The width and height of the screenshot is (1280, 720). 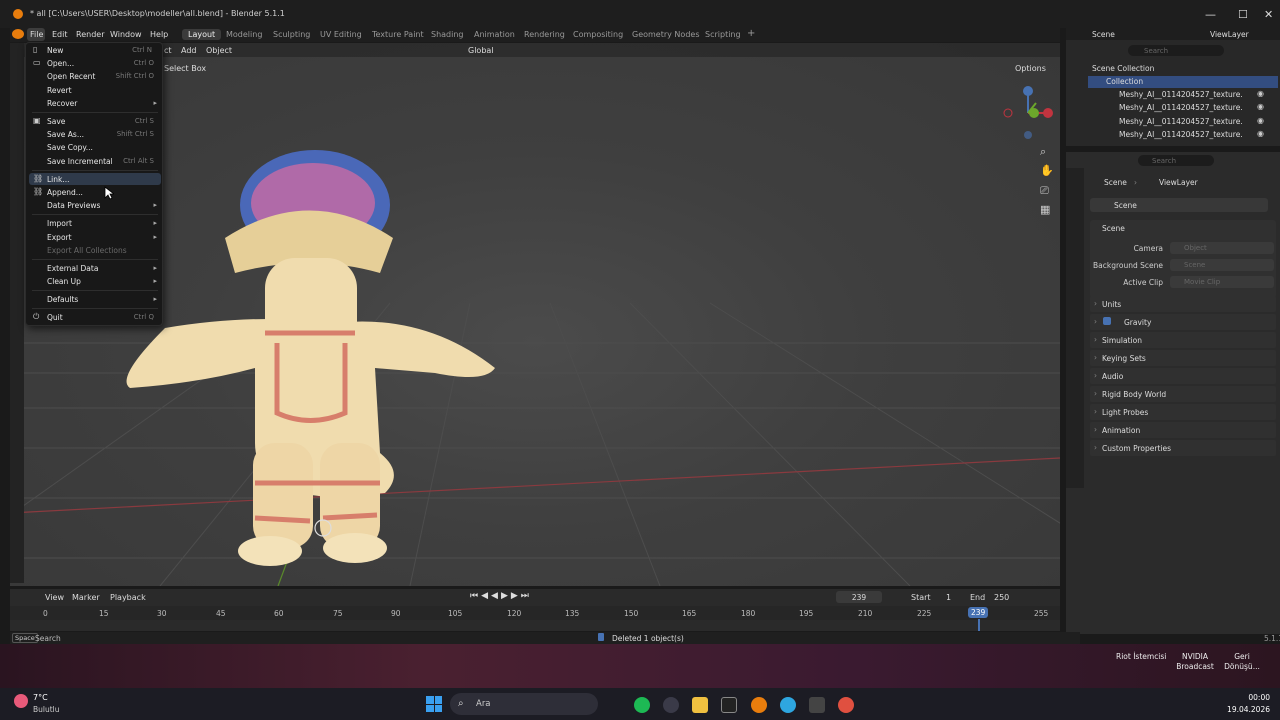 What do you see at coordinates (72, 268) in the screenshot?
I see `menu-item-external-data: External Data` at bounding box center [72, 268].